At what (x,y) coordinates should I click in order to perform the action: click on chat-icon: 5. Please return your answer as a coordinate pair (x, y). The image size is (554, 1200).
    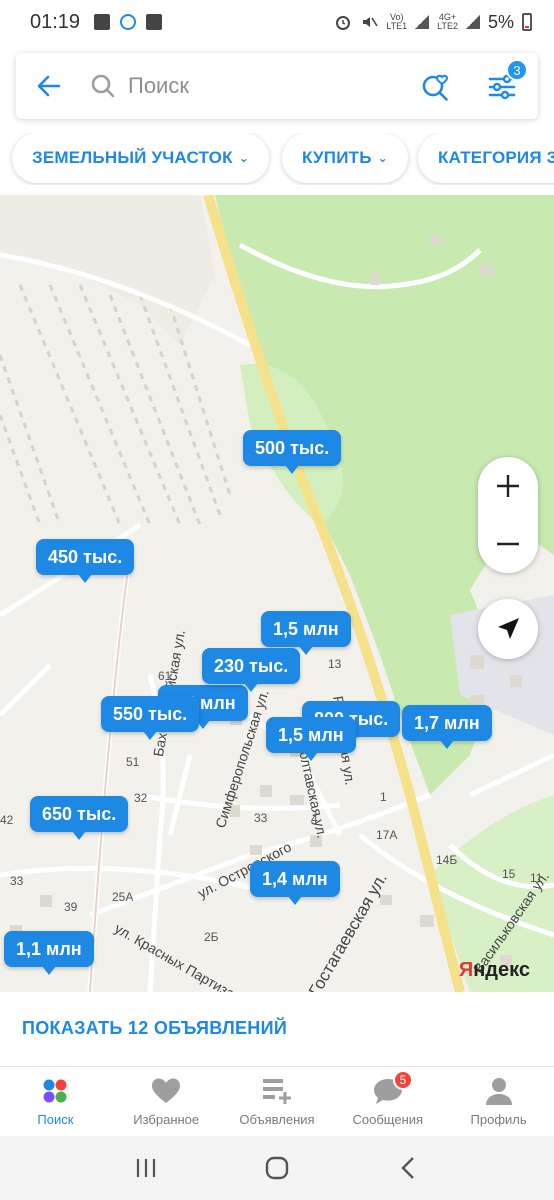
    Looking at the image, I should click on (393, 1088).